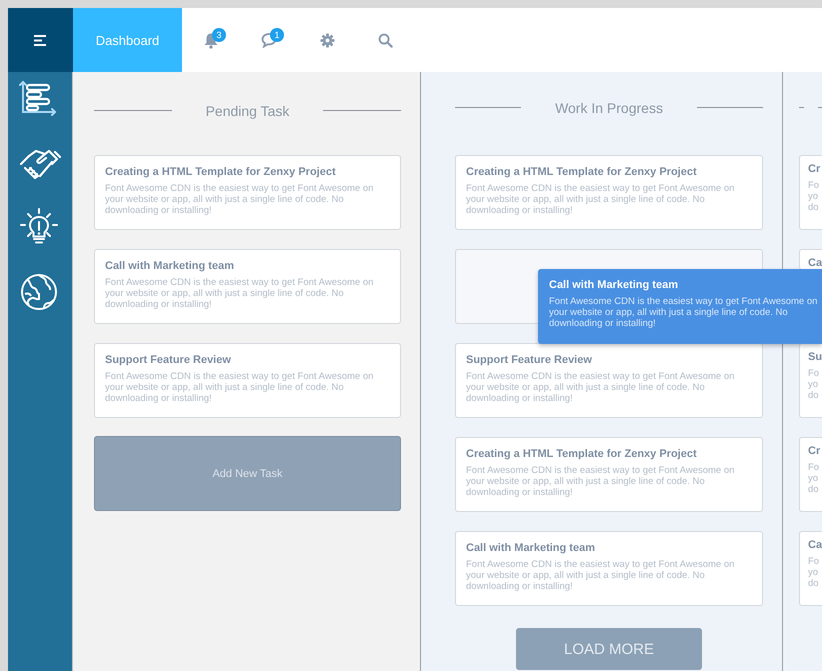  What do you see at coordinates (609, 108) in the screenshot?
I see `column-title: Work In Progress` at bounding box center [609, 108].